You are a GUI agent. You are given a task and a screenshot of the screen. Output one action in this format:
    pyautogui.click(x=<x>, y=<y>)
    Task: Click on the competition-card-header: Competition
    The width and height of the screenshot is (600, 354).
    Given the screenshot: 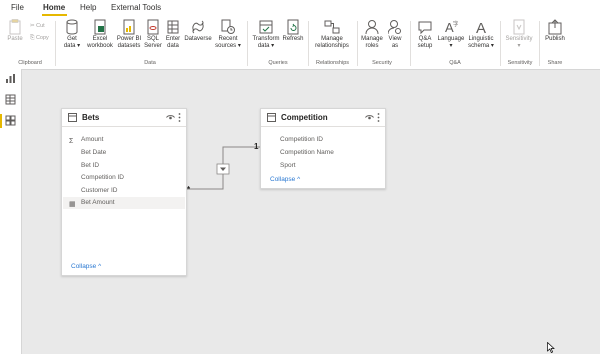 What is the action you would take?
    pyautogui.click(x=323, y=118)
    